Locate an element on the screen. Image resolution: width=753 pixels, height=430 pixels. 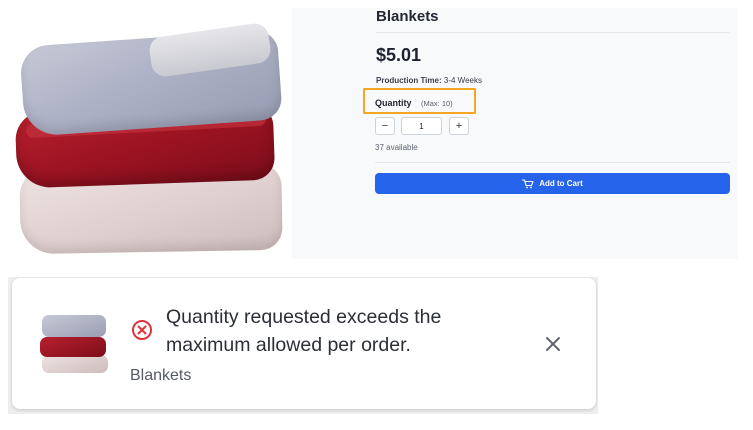
thumb-blanket-beige is located at coordinates (75, 364).